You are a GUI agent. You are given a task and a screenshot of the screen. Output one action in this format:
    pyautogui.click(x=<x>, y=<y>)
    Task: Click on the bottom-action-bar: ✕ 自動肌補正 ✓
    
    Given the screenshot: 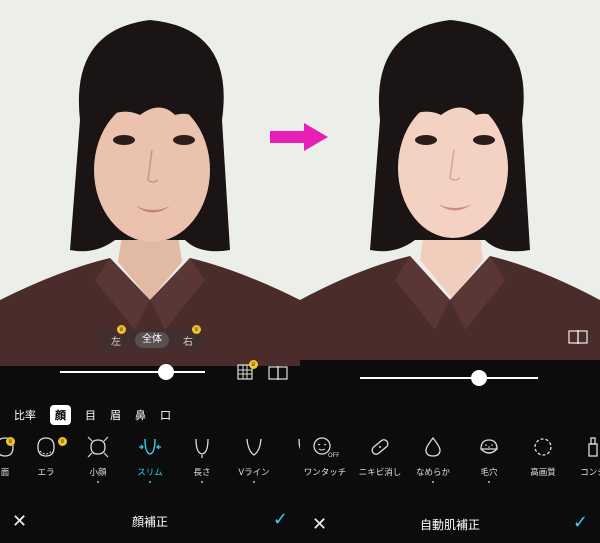 What is the action you would take?
    pyautogui.click(x=450, y=523)
    